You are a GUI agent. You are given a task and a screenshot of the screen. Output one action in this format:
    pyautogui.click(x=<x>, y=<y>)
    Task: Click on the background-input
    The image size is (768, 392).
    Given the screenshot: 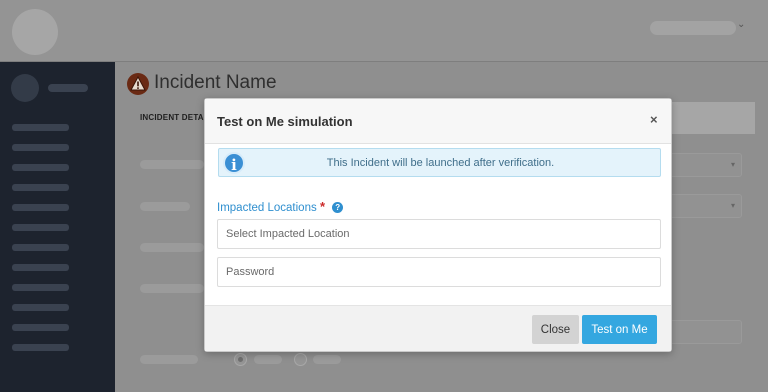 What is the action you would take?
    pyautogui.click(x=705, y=332)
    